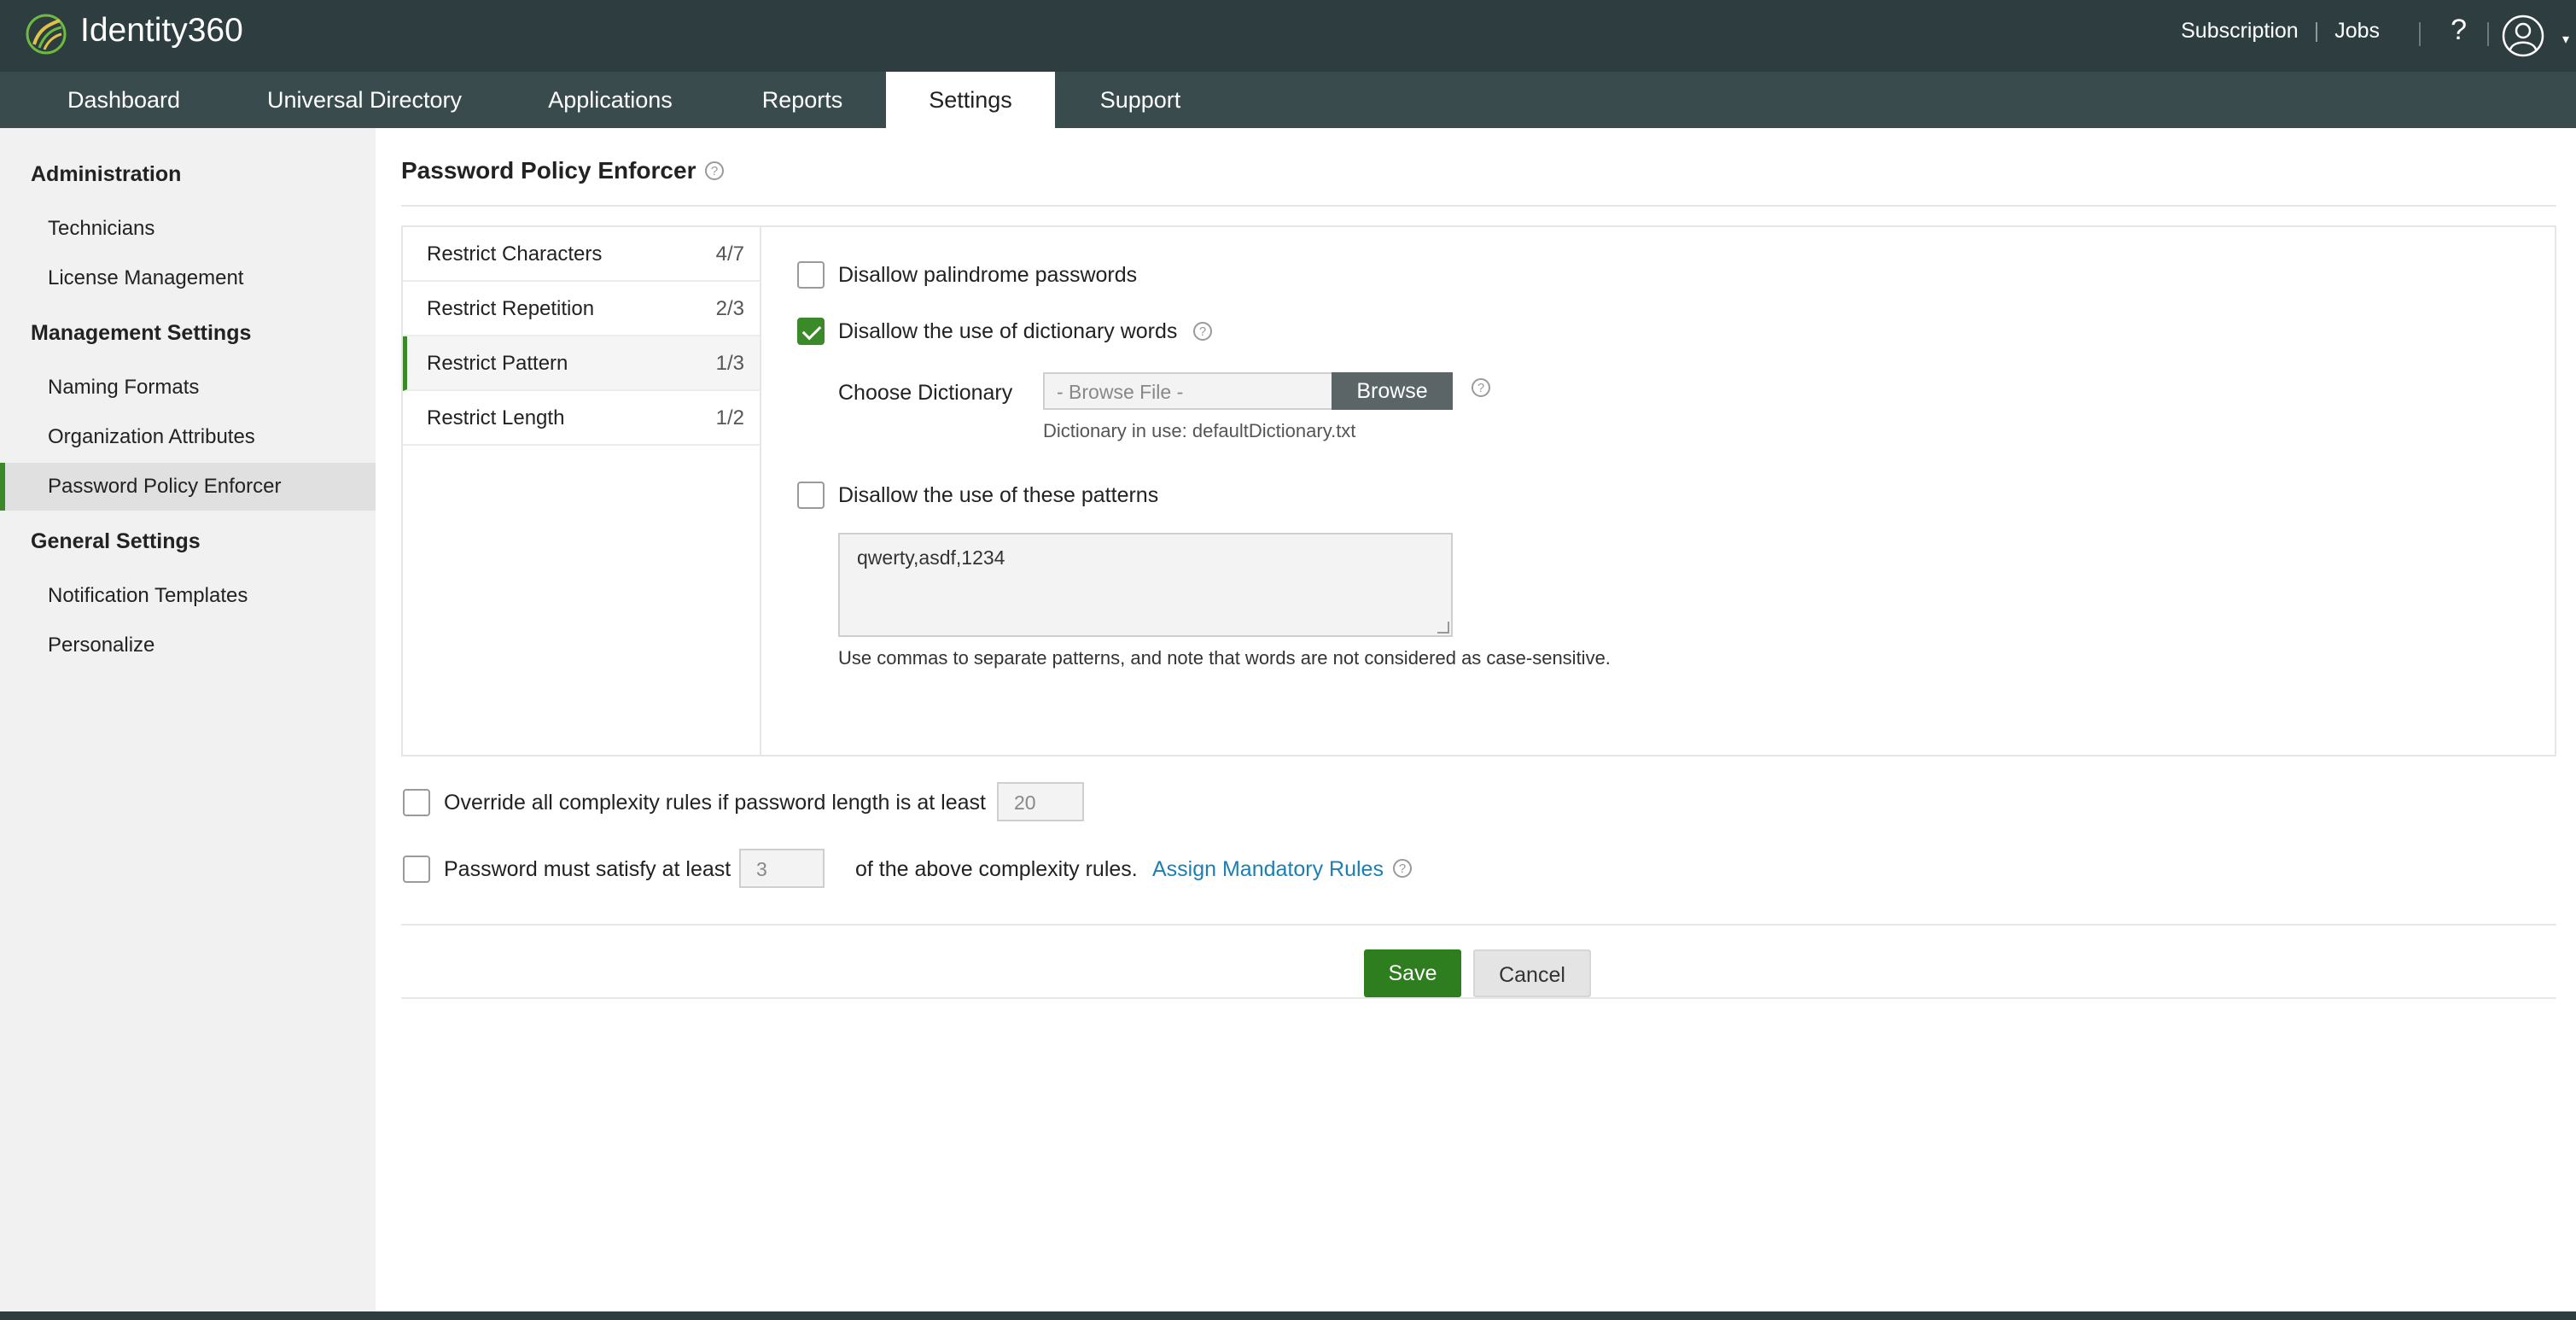 This screenshot has height=1320, width=2576. What do you see at coordinates (548, 170) in the screenshot?
I see `page-title: Password Policy Enforcer` at bounding box center [548, 170].